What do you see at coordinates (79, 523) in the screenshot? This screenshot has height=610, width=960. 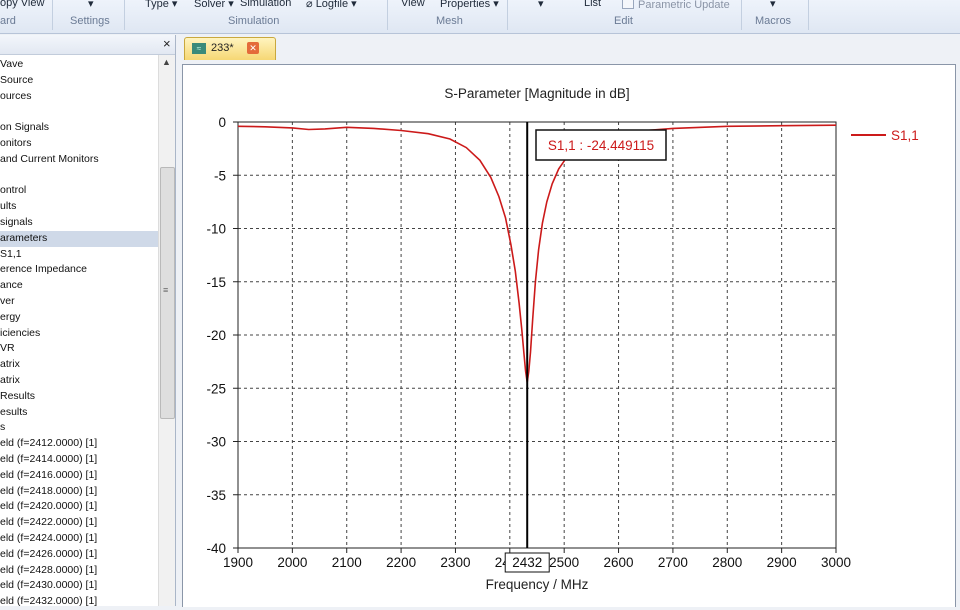 I see `tree-item: eld (f=2422.0000) [1]` at bounding box center [79, 523].